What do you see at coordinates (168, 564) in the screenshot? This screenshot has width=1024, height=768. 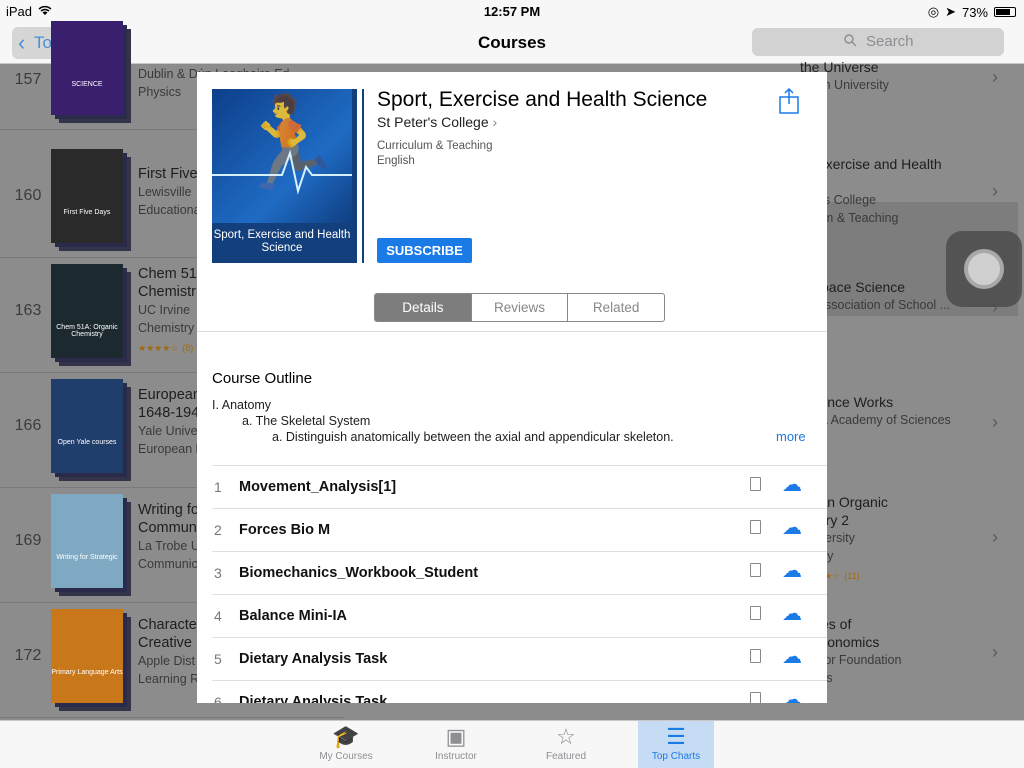 I see `course-category: Communic` at bounding box center [168, 564].